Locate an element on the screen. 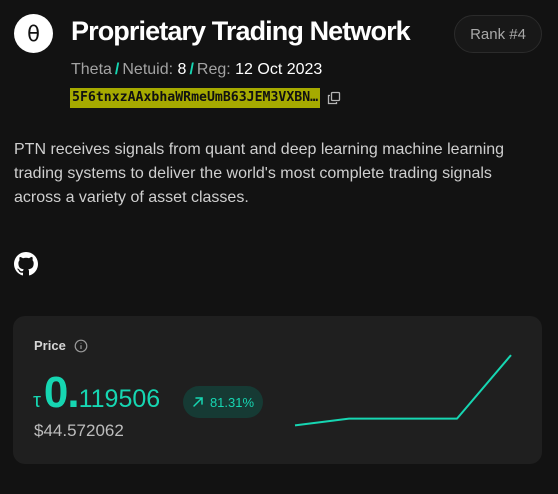 This screenshot has width=558, height=494. usd-price: $44.572062 is located at coordinates (79, 430).